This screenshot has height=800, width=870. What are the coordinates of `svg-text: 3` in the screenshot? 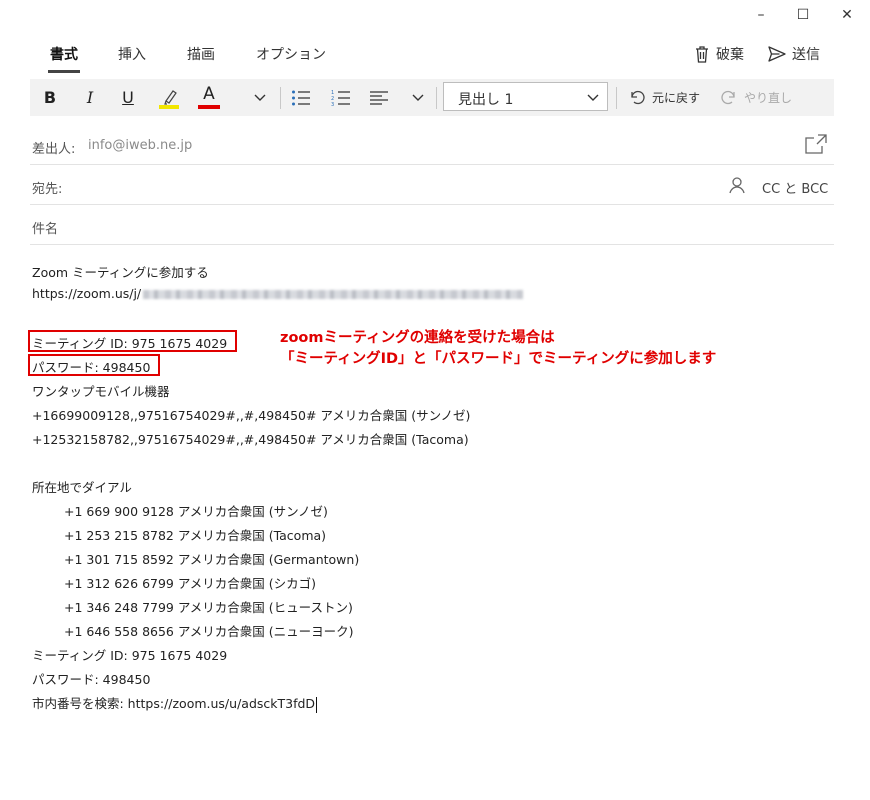 It's located at (332, 104).